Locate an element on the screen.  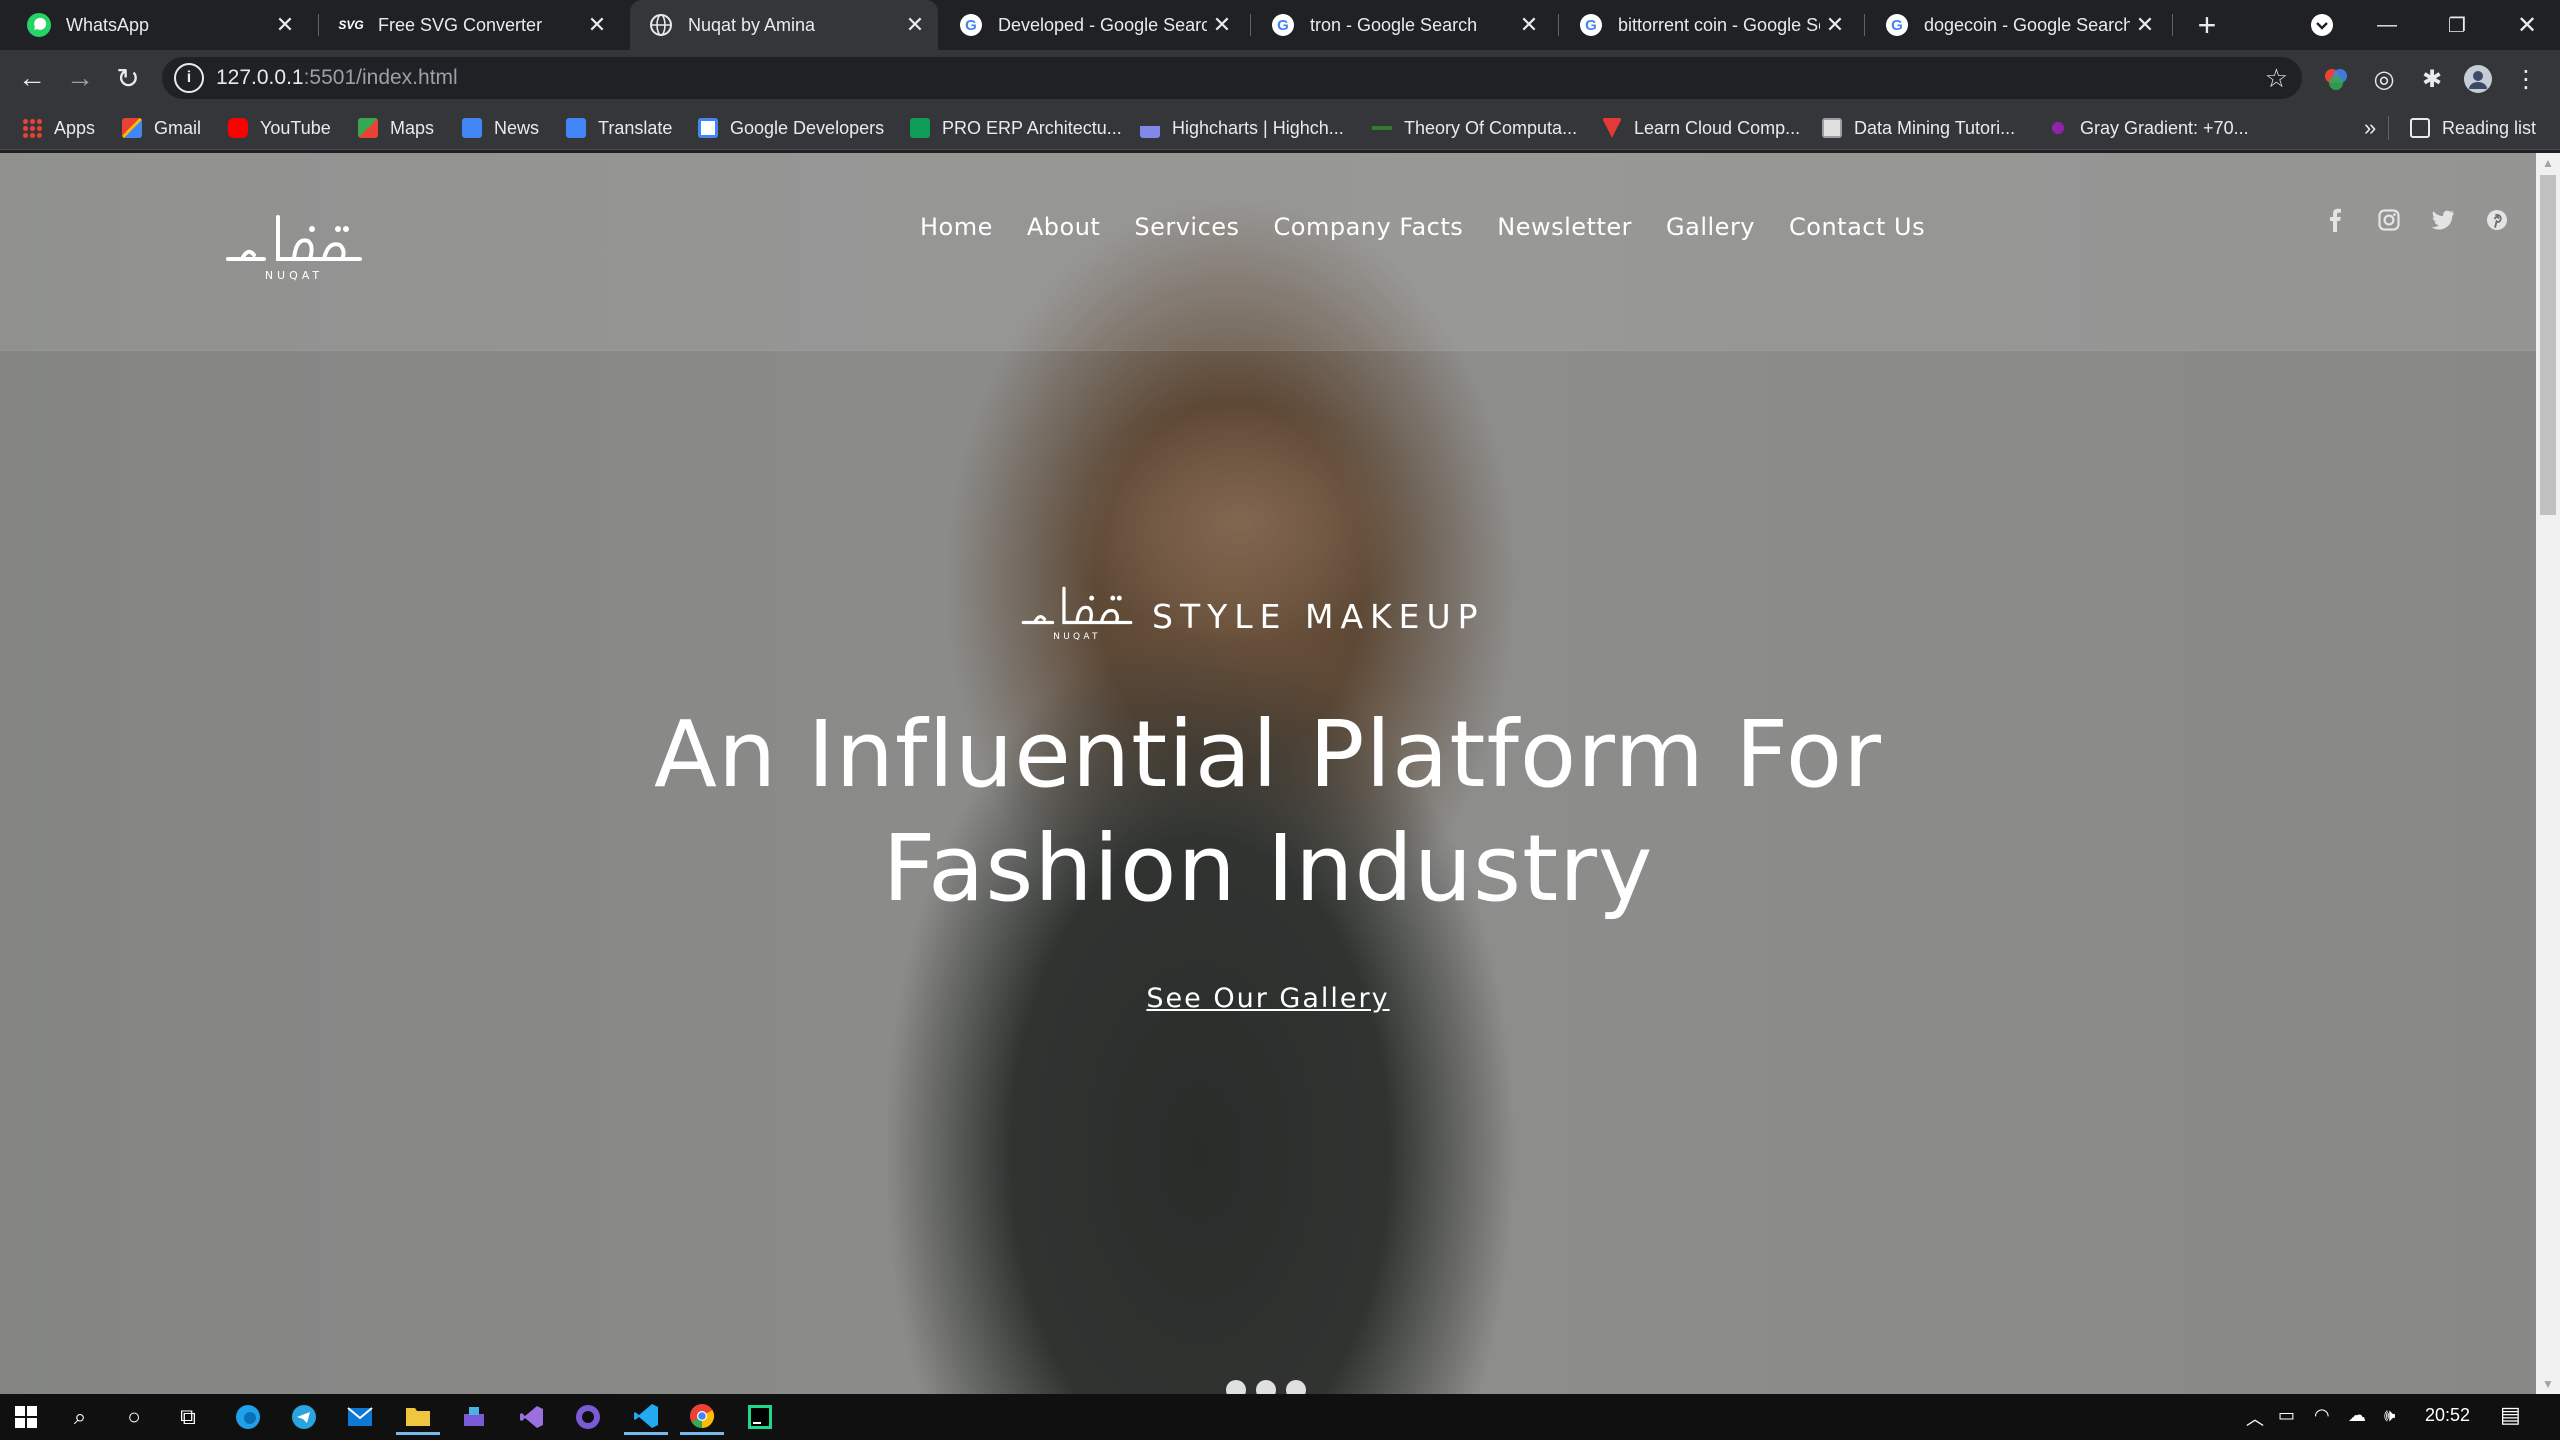
reading-list-button: Reading list is located at coordinates (2473, 128).